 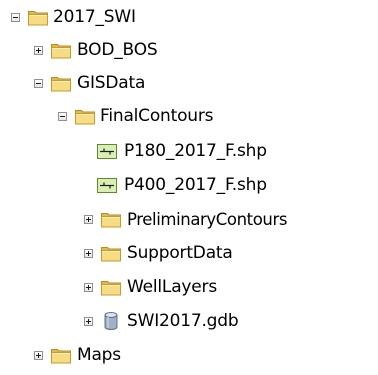 I want to click on tree-node-finalcontours: FinalContours, so click(x=130, y=116).